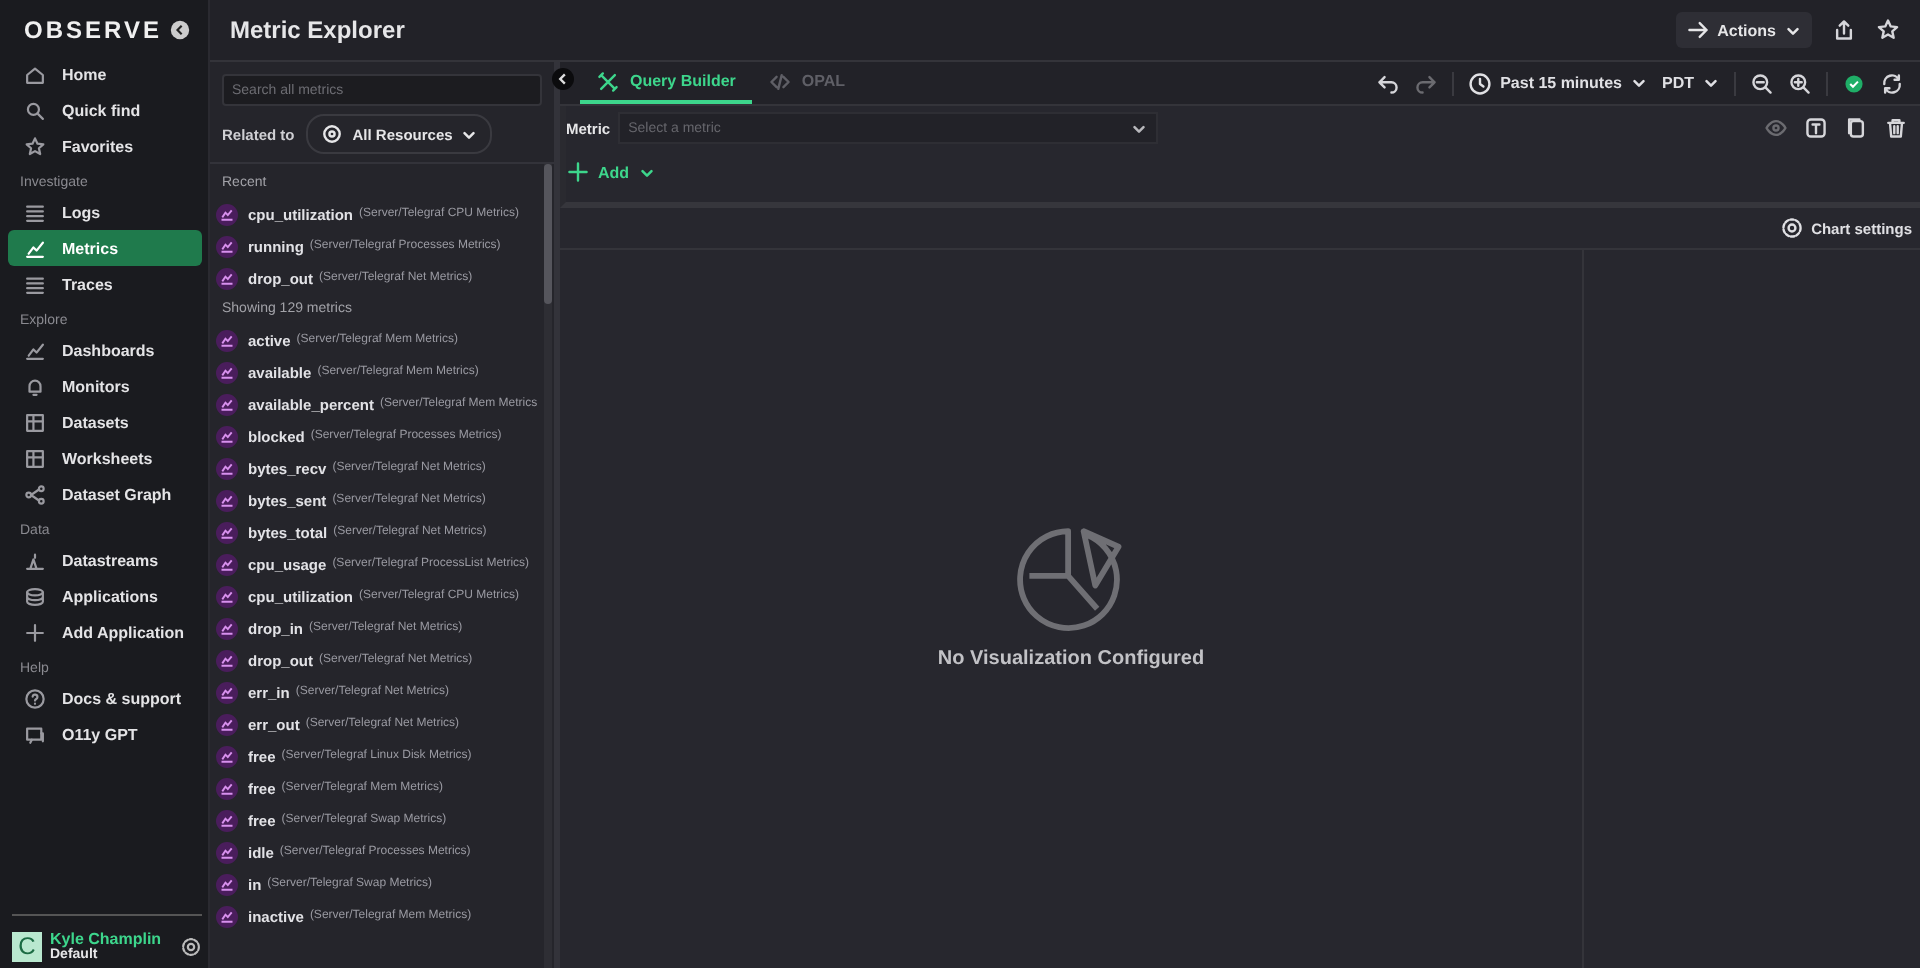  What do you see at coordinates (105, 74) in the screenshot?
I see `nav-item: Home` at bounding box center [105, 74].